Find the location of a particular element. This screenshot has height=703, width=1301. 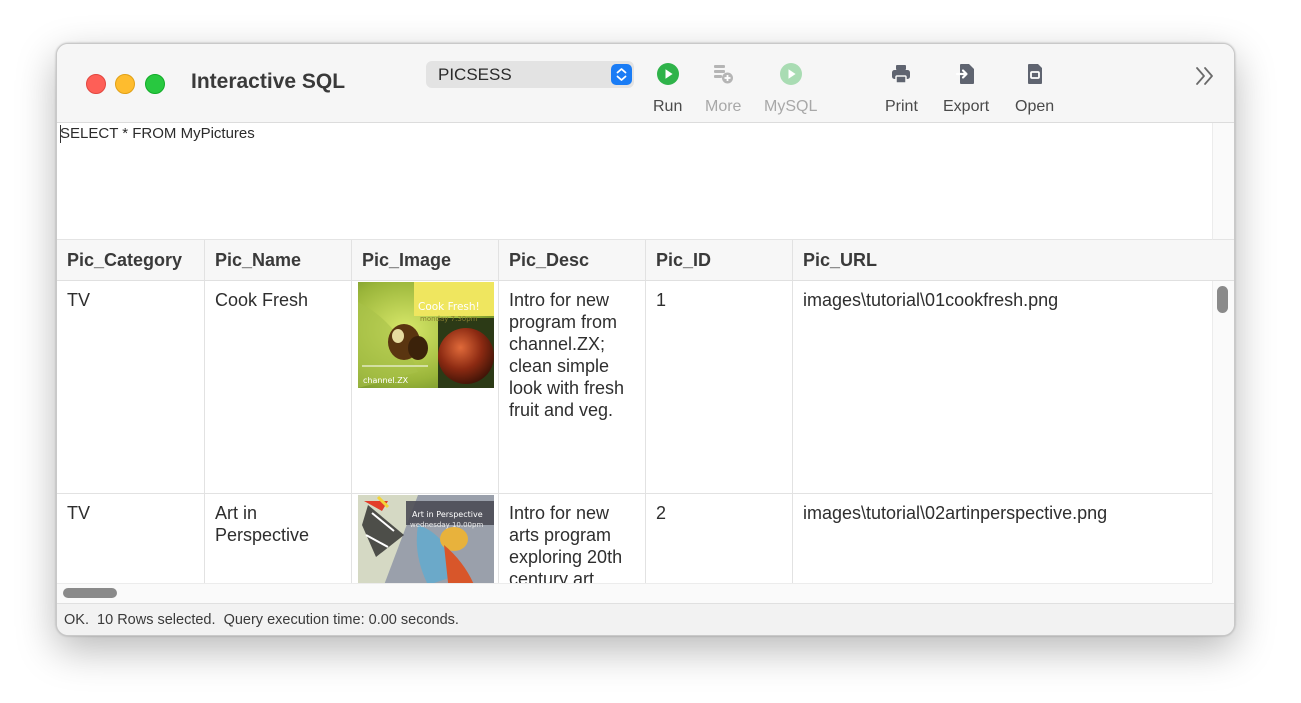

vertical-scroll-thumb is located at coordinates (1222, 299).